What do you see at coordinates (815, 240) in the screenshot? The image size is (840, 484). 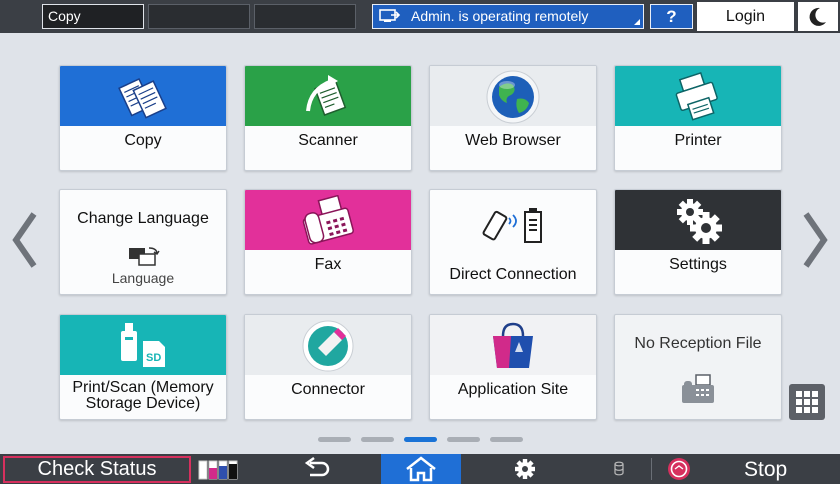 I see `next-page-arrow` at bounding box center [815, 240].